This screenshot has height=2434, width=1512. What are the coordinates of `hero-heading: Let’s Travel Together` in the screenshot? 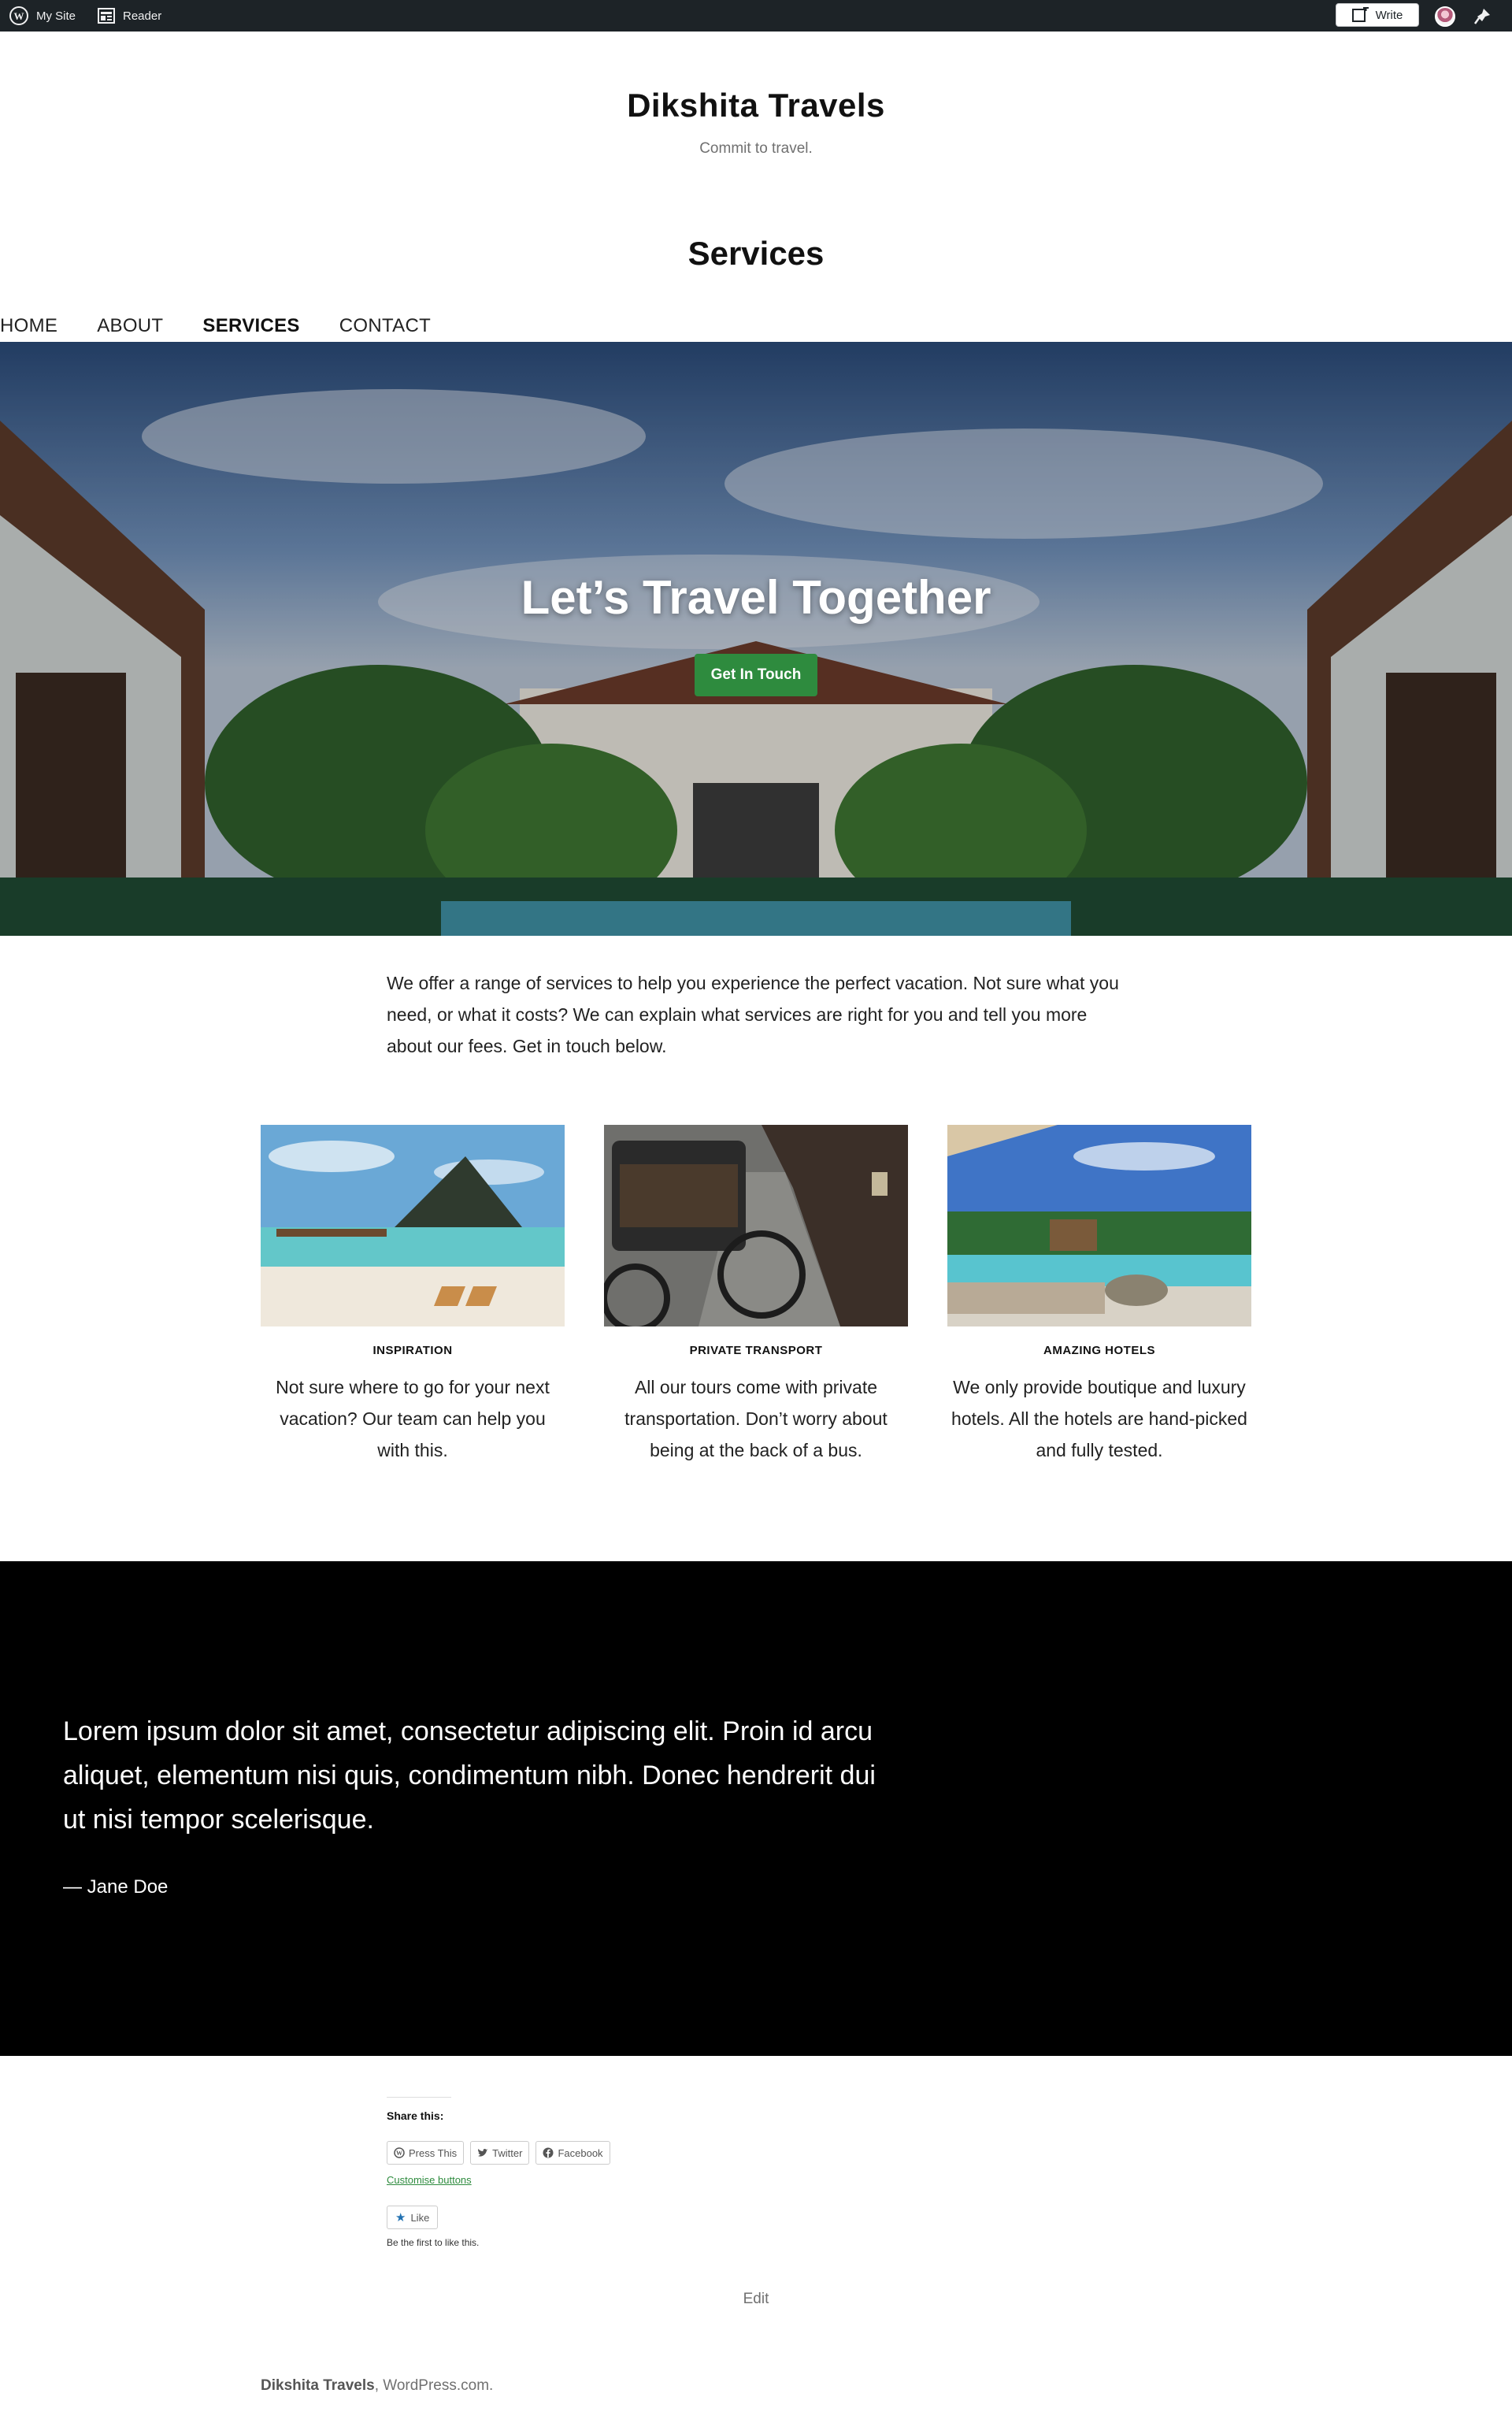 It's located at (756, 597).